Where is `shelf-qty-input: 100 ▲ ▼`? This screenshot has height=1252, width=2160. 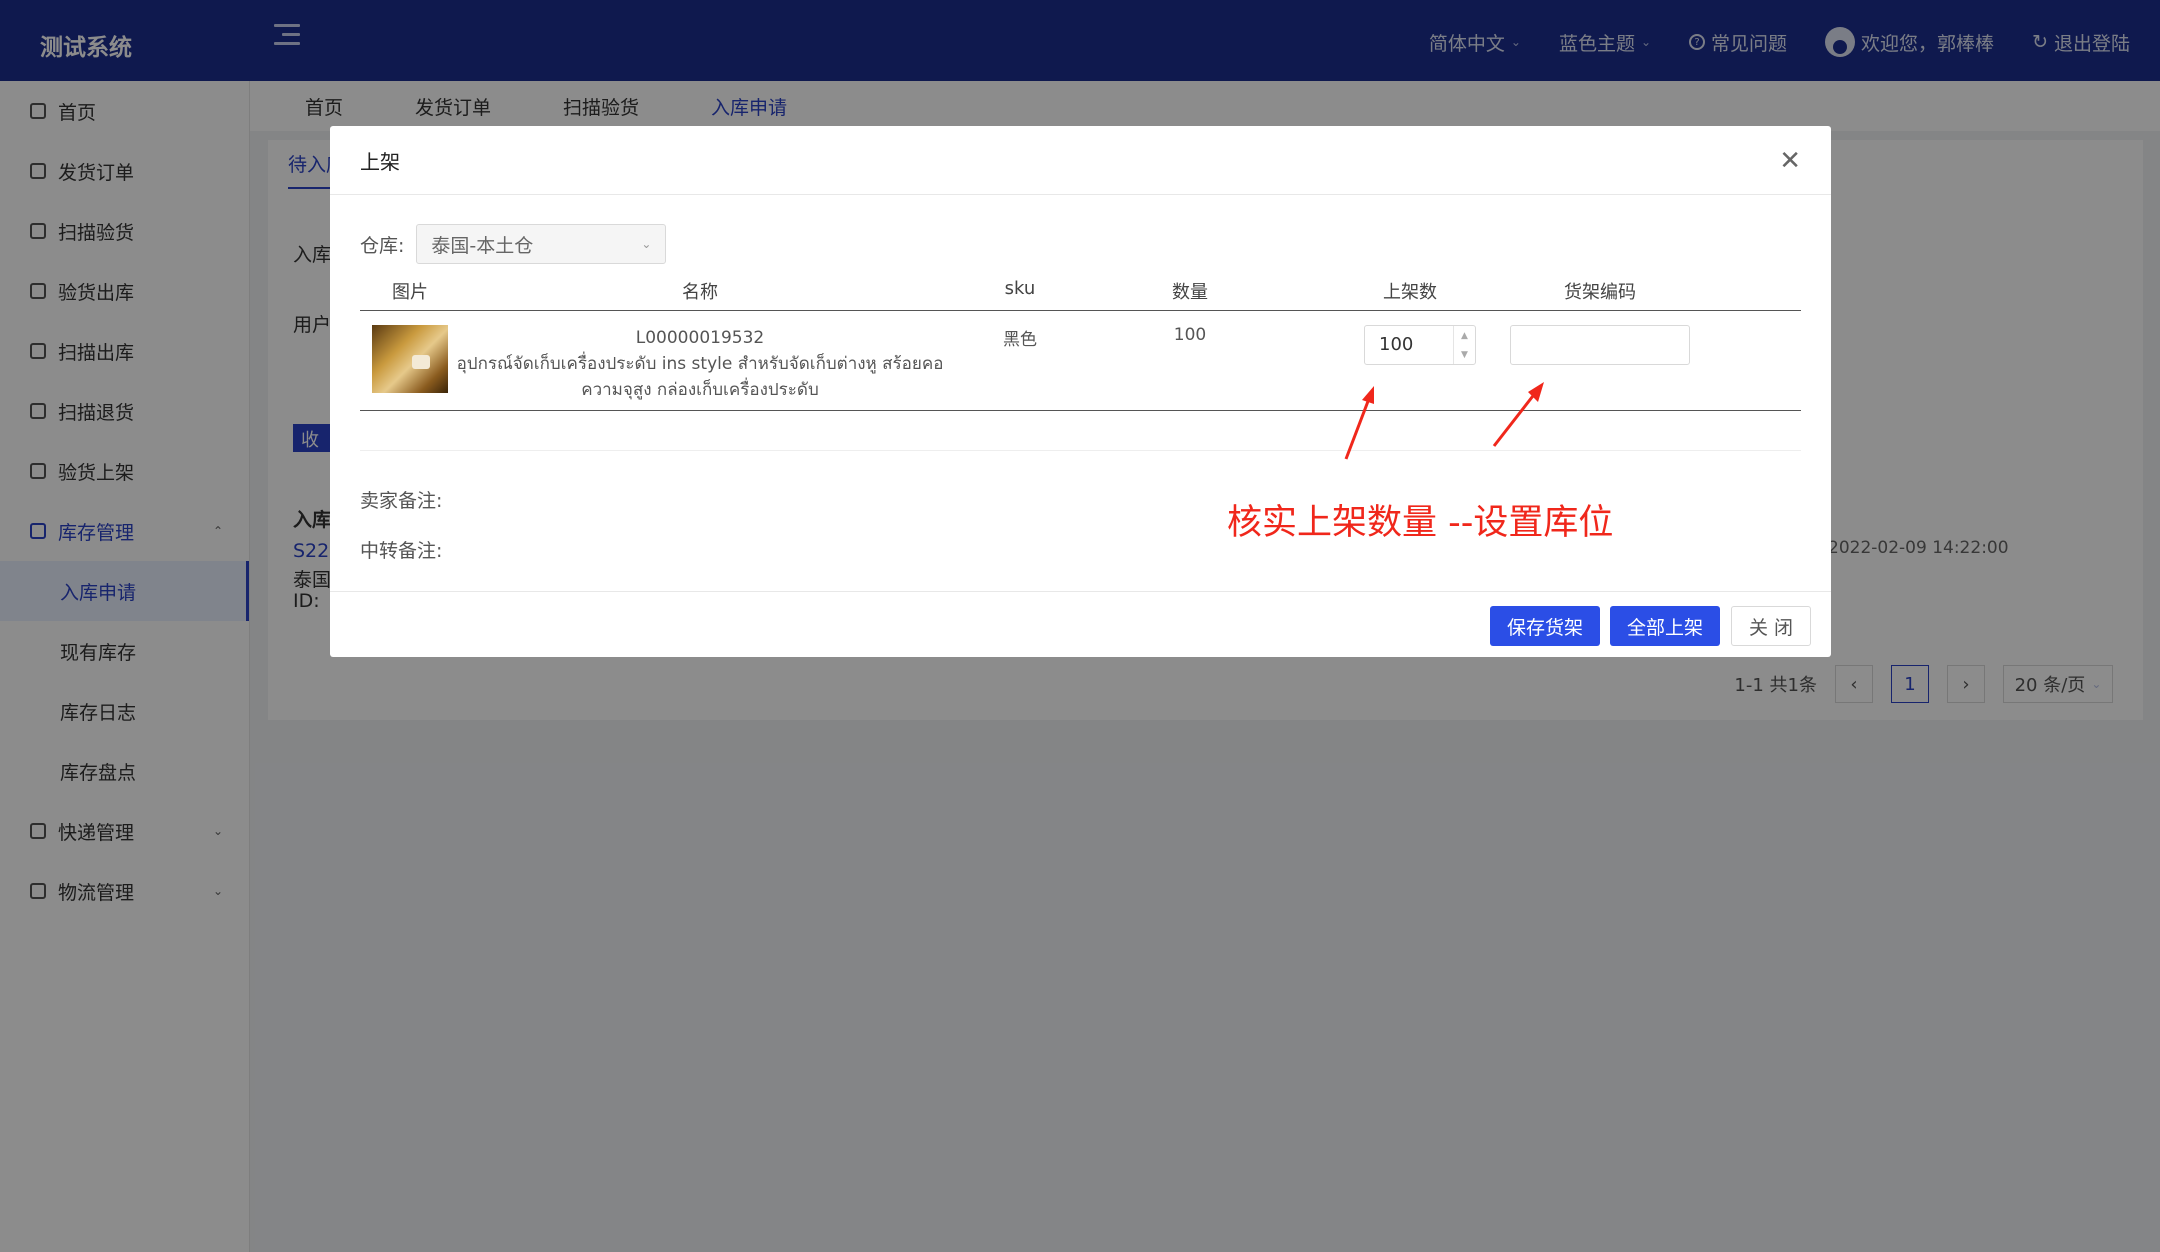 shelf-qty-input: 100 ▲ ▼ is located at coordinates (1420, 345).